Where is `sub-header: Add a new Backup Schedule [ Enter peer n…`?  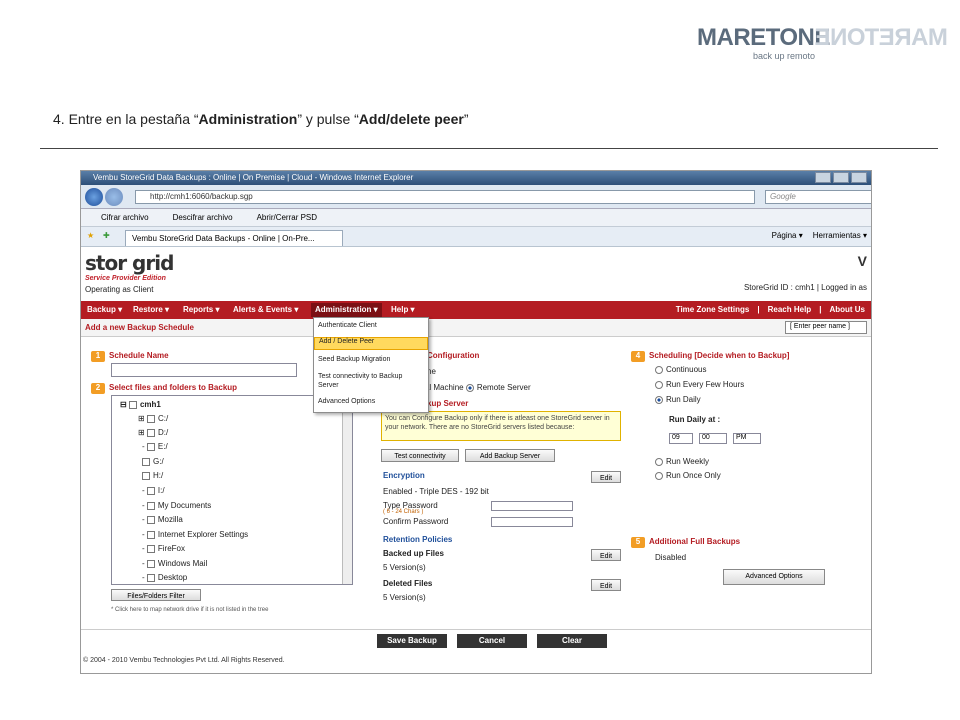 sub-header: Add a new Backup Schedule [ Enter peer n… is located at coordinates (476, 328).